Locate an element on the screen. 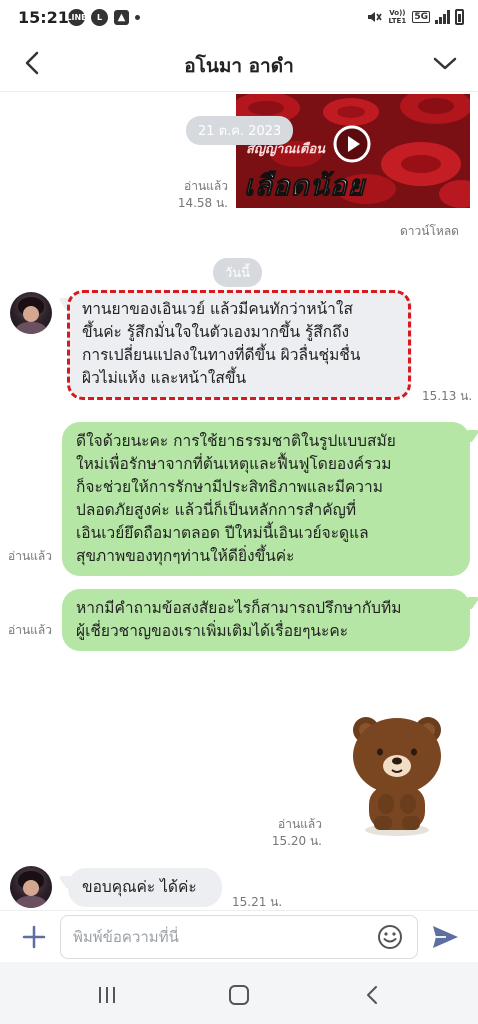  video-overlay-title: เลือดน้อย is located at coordinates (304, 186).